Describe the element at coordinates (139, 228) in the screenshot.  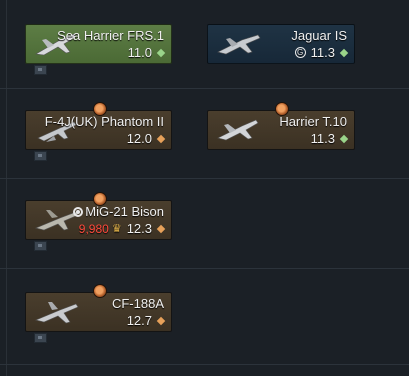
I see `br-value: 12.3` at that location.